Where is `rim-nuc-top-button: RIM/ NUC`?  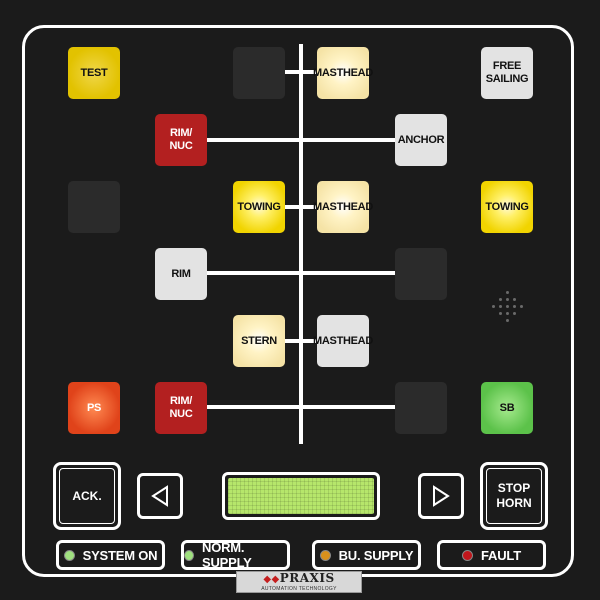
rim-nuc-top-button: RIM/ NUC is located at coordinates (181, 140).